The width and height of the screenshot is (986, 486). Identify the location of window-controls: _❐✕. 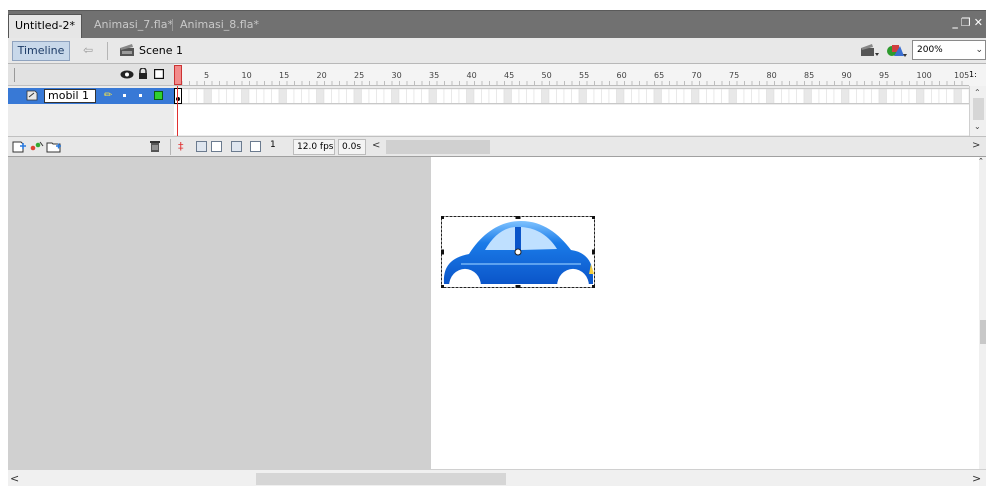
(969, 22).